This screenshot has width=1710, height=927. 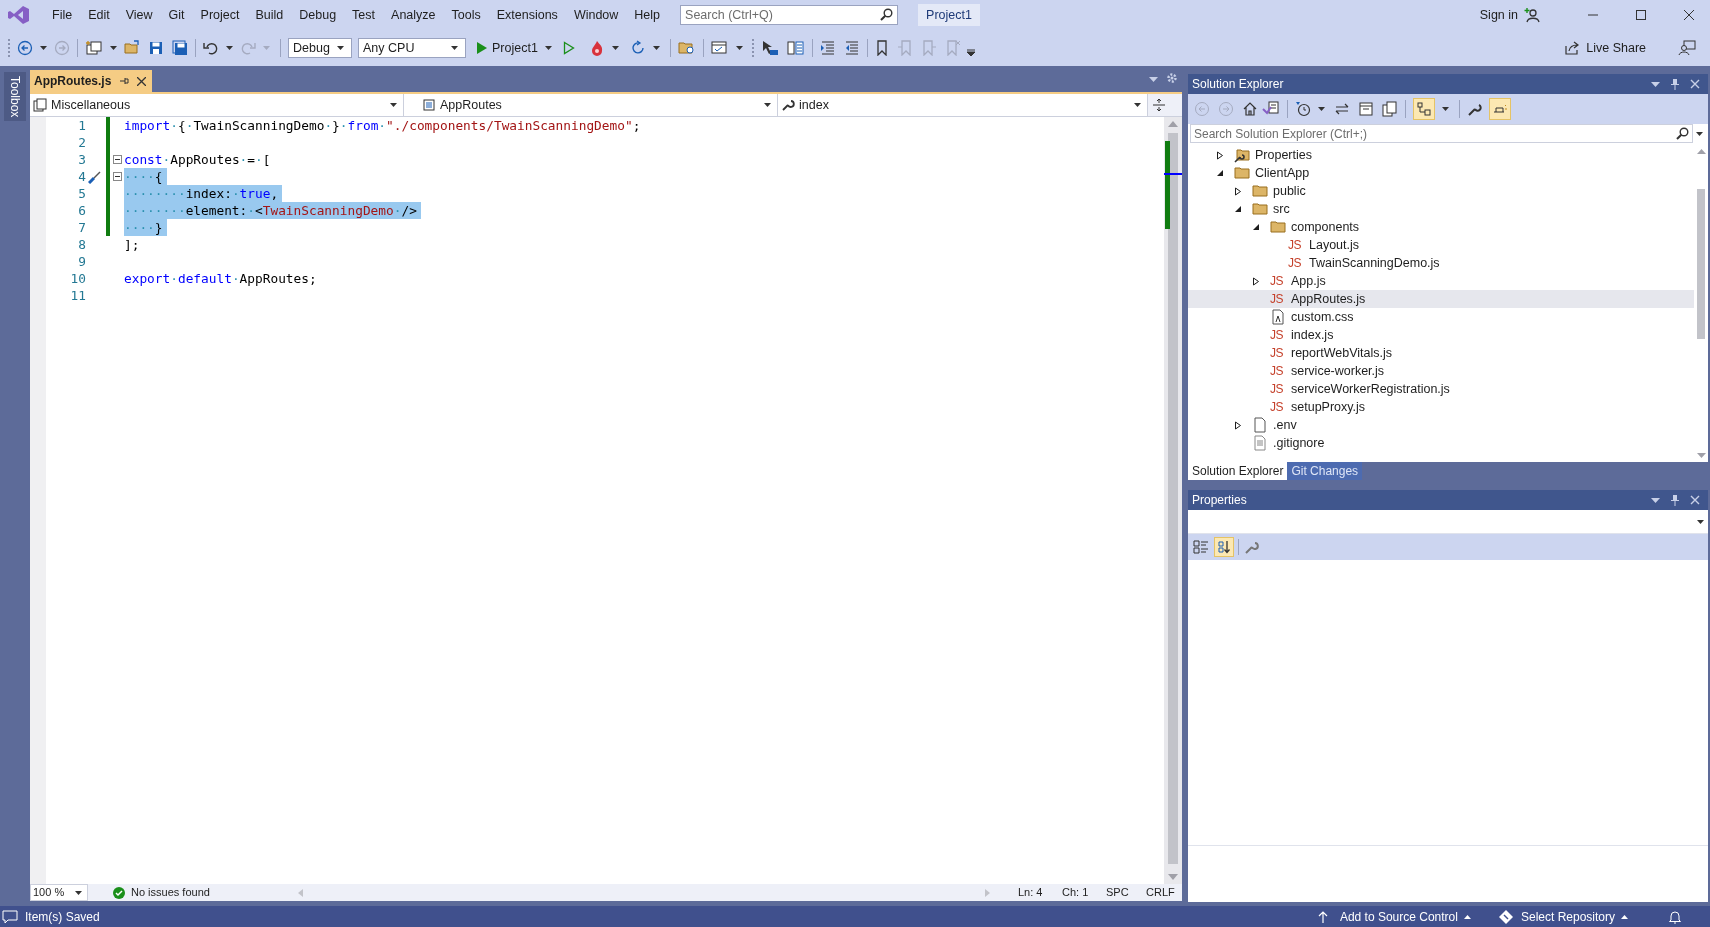 I want to click on editor-tab: AppRoutes.js, so click(x=91, y=81).